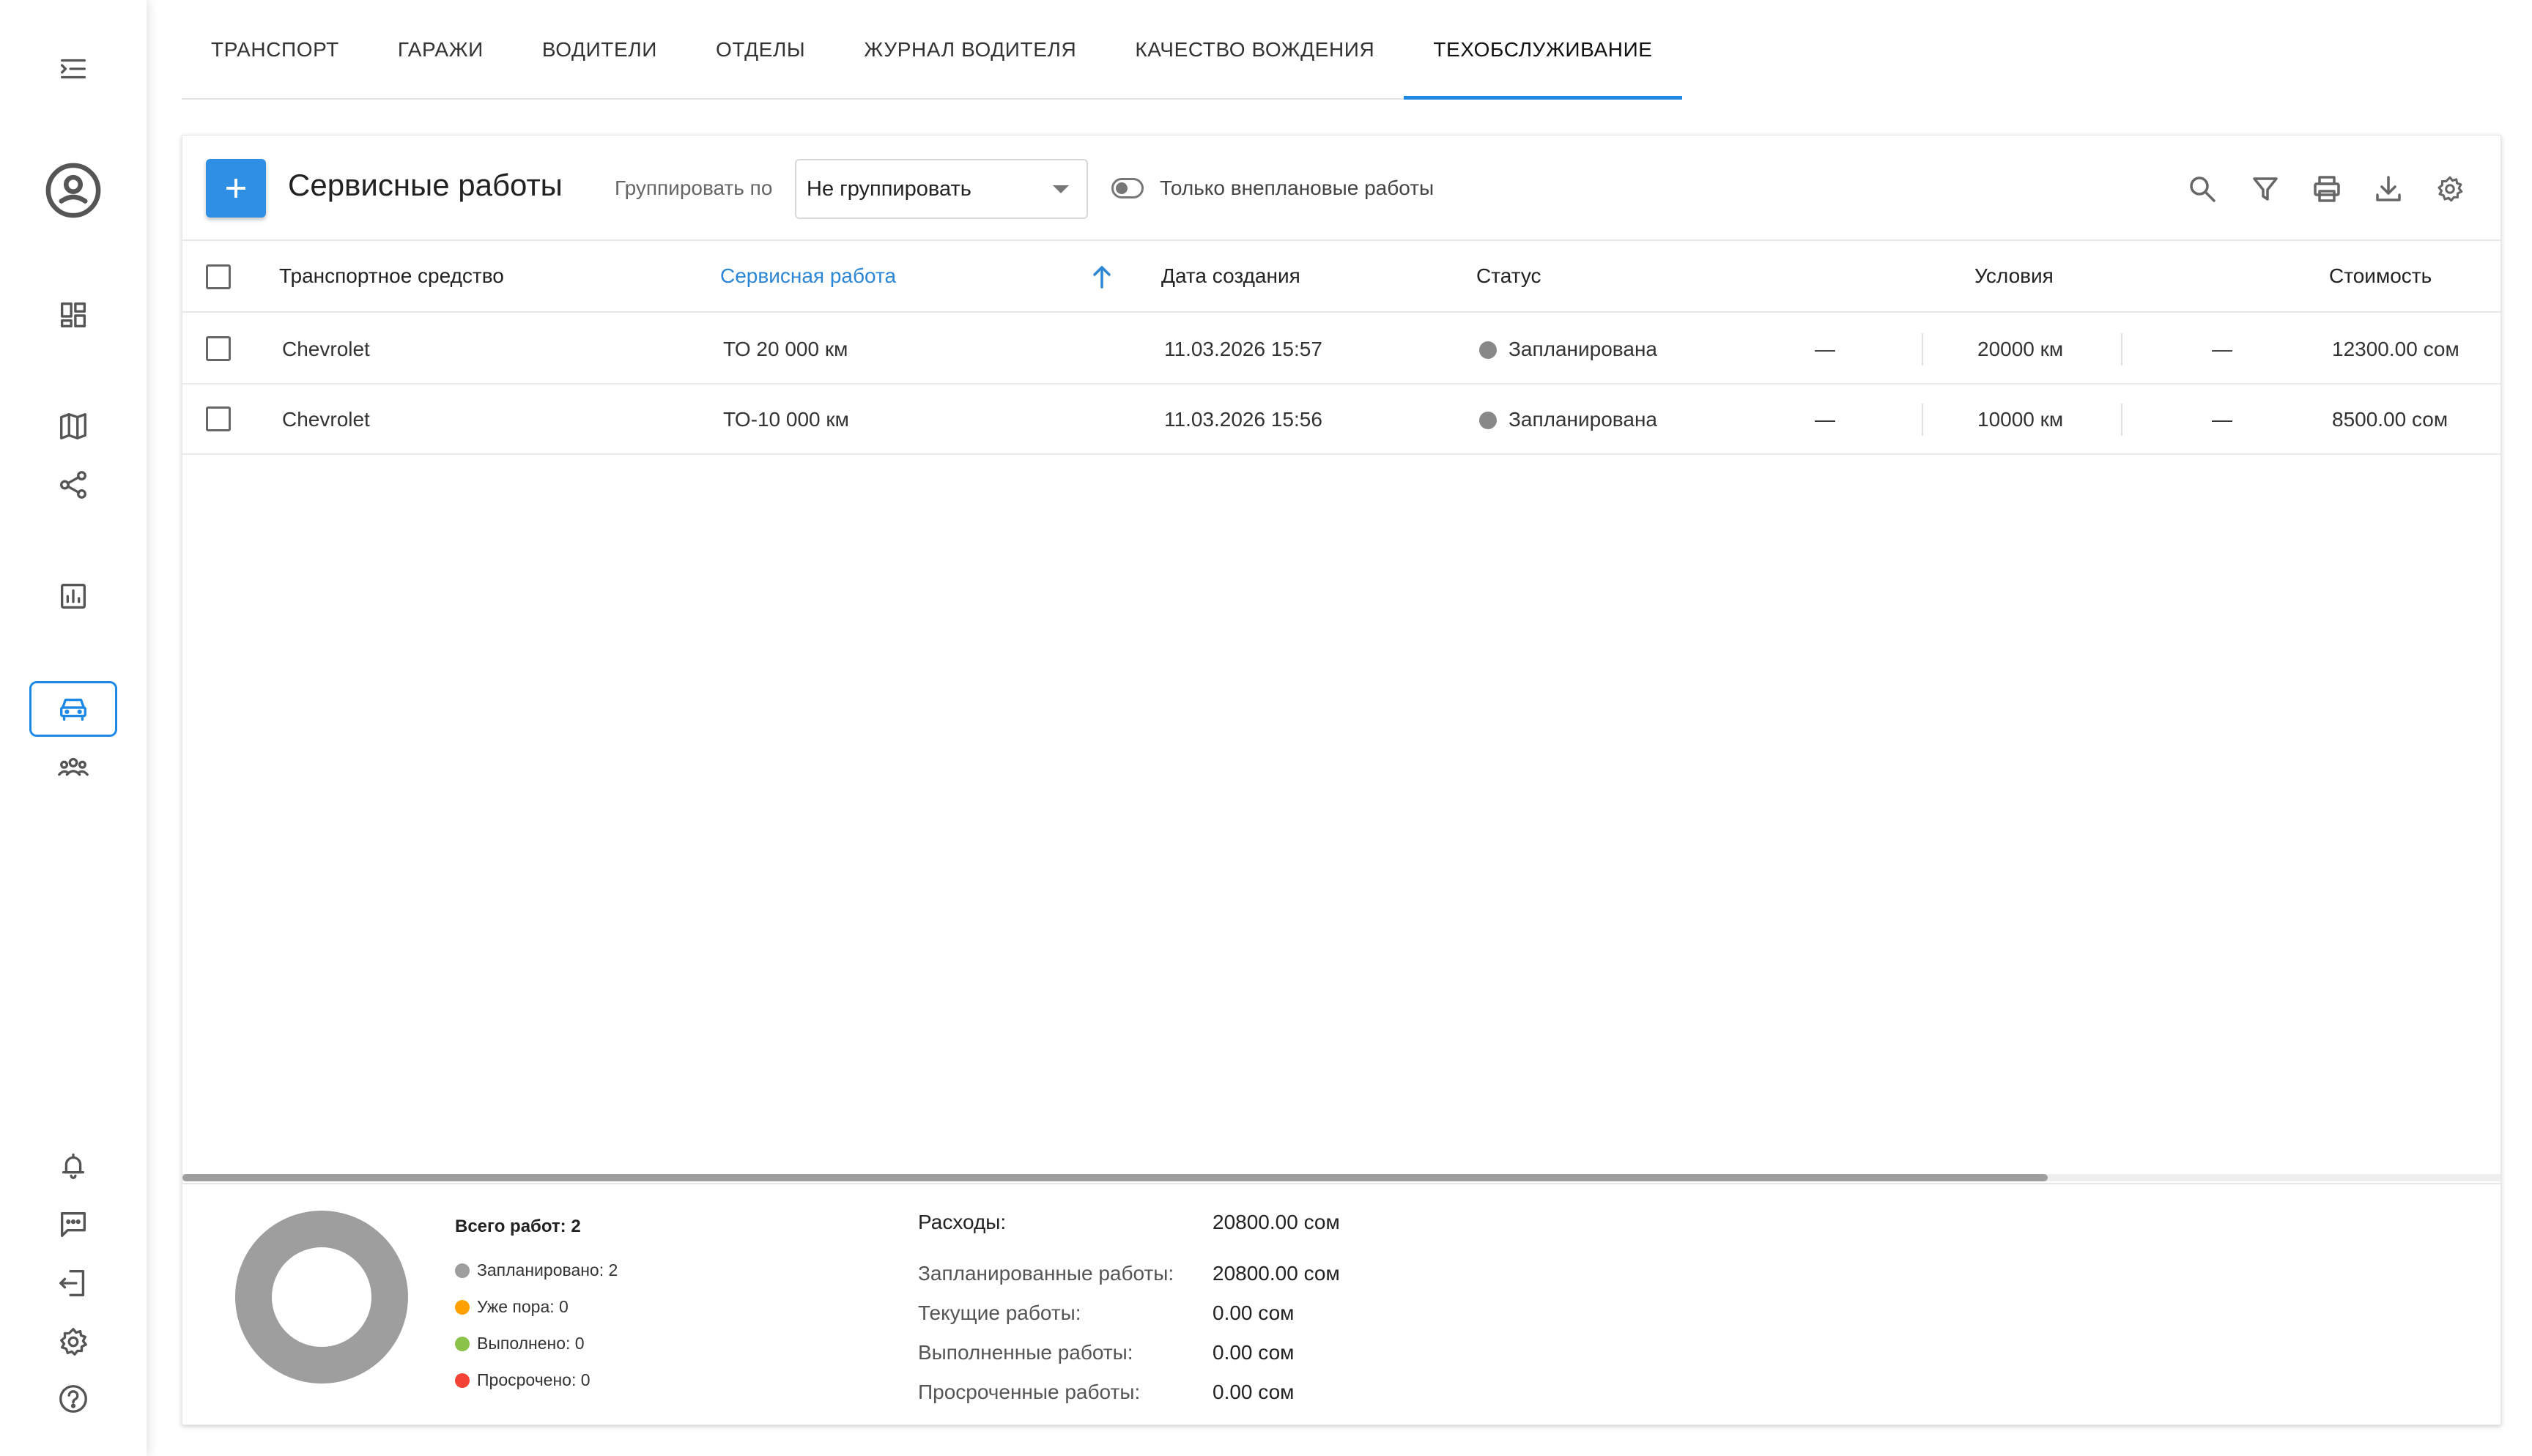 The width and height of the screenshot is (2532, 1456). What do you see at coordinates (999, 1313) in the screenshot?
I see `expense-label-current: Текущие работы:` at bounding box center [999, 1313].